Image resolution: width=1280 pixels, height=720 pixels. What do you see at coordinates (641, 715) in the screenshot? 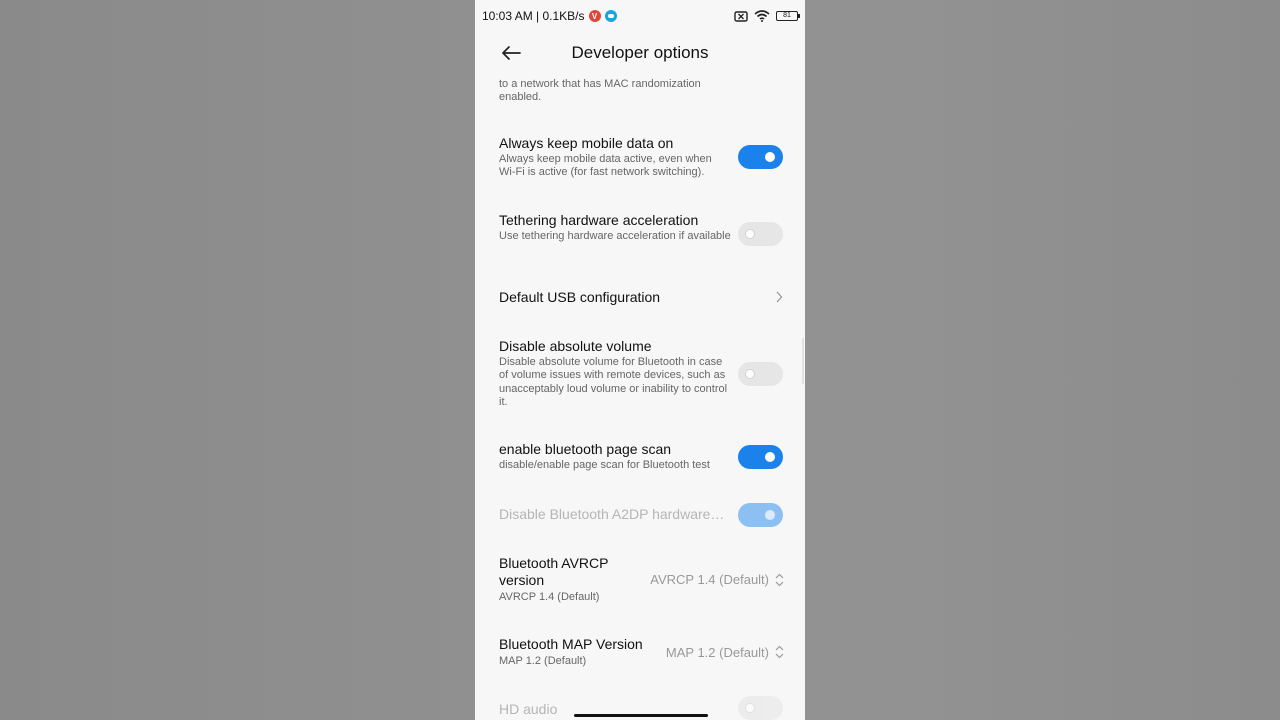
I see `home-indicator` at bounding box center [641, 715].